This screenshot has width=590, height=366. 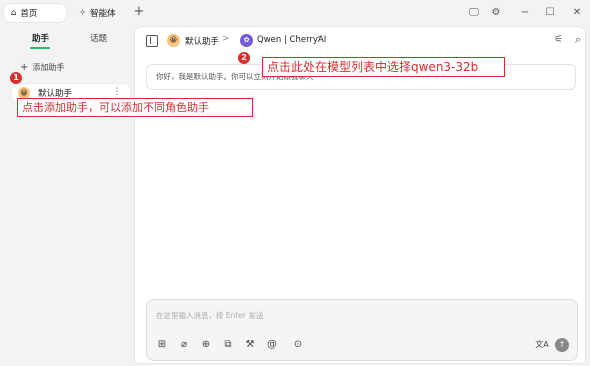 What do you see at coordinates (383, 67) in the screenshot?
I see `annotation-step-2: 点击此处在模型列表中选择qwen3-32b` at bounding box center [383, 67].